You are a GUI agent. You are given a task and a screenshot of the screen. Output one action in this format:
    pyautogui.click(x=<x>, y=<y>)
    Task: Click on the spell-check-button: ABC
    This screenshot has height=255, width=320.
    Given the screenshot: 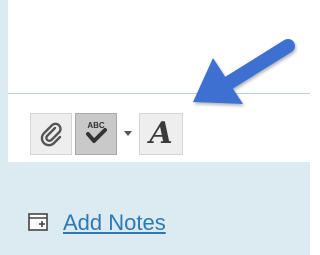 What is the action you would take?
    pyautogui.click(x=96, y=134)
    